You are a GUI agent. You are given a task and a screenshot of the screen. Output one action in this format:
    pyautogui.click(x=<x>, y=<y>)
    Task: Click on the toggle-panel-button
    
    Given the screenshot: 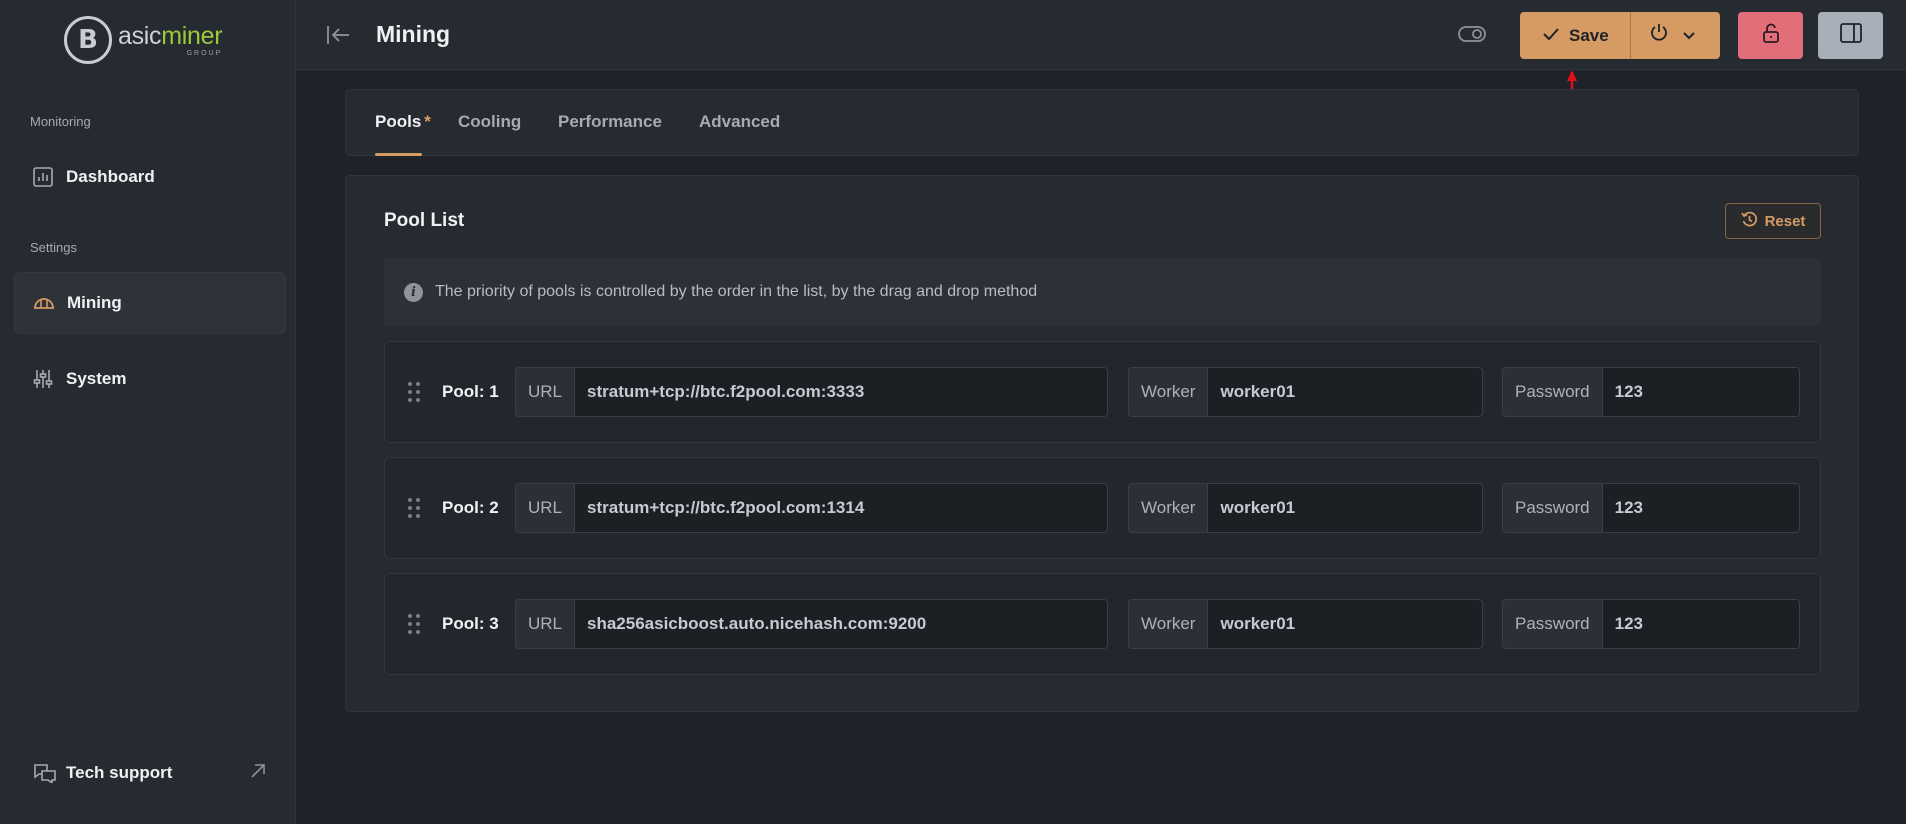 What is the action you would take?
    pyautogui.click(x=1850, y=35)
    